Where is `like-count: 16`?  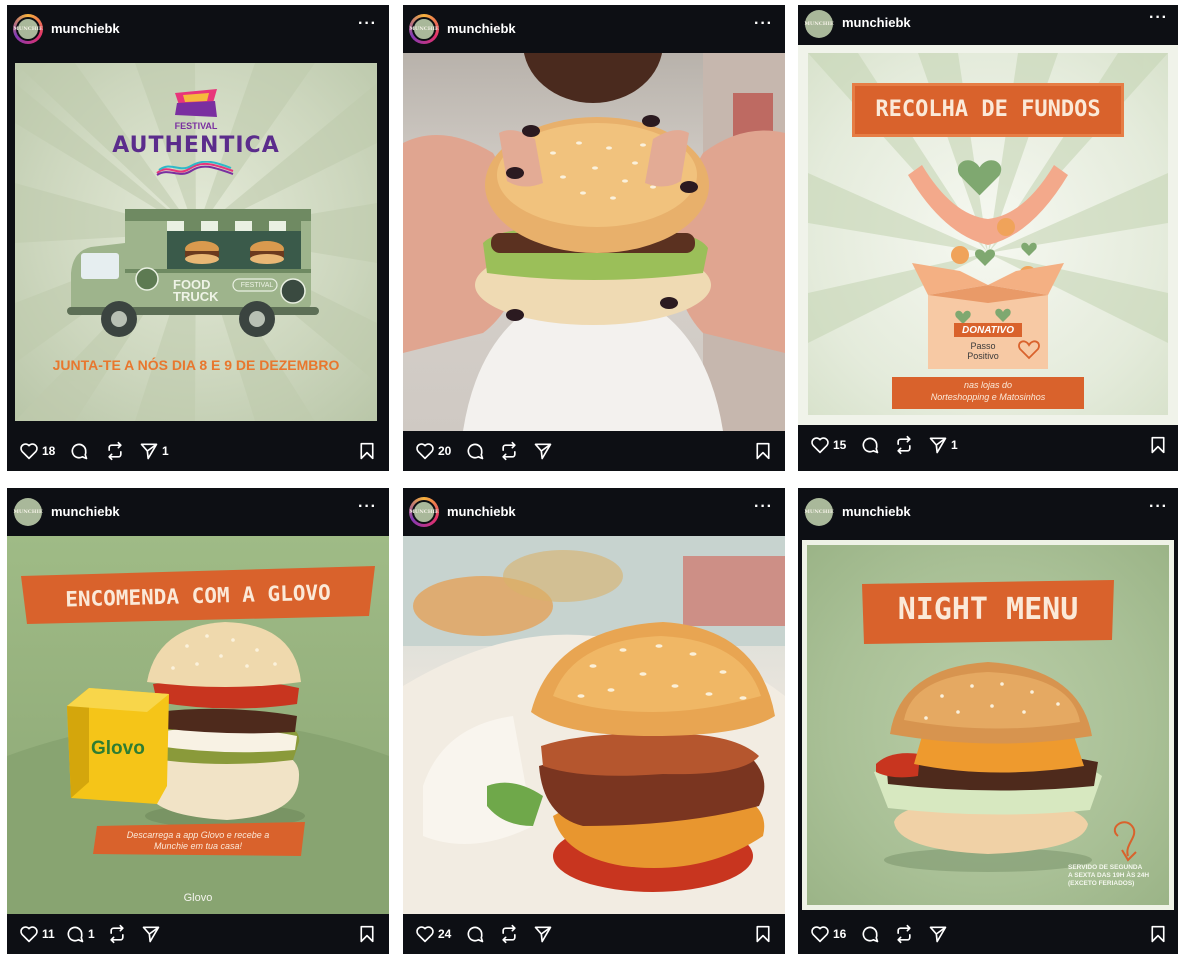
like-count: 16 is located at coordinates (840, 934).